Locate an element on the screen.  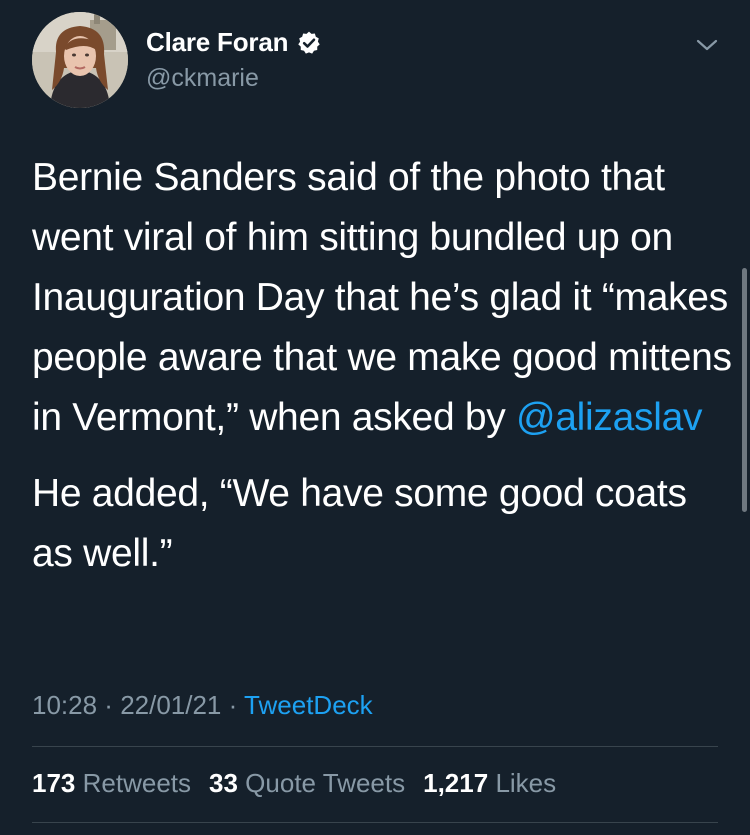
quote-tweets-count: 33 is located at coordinates (223, 783).